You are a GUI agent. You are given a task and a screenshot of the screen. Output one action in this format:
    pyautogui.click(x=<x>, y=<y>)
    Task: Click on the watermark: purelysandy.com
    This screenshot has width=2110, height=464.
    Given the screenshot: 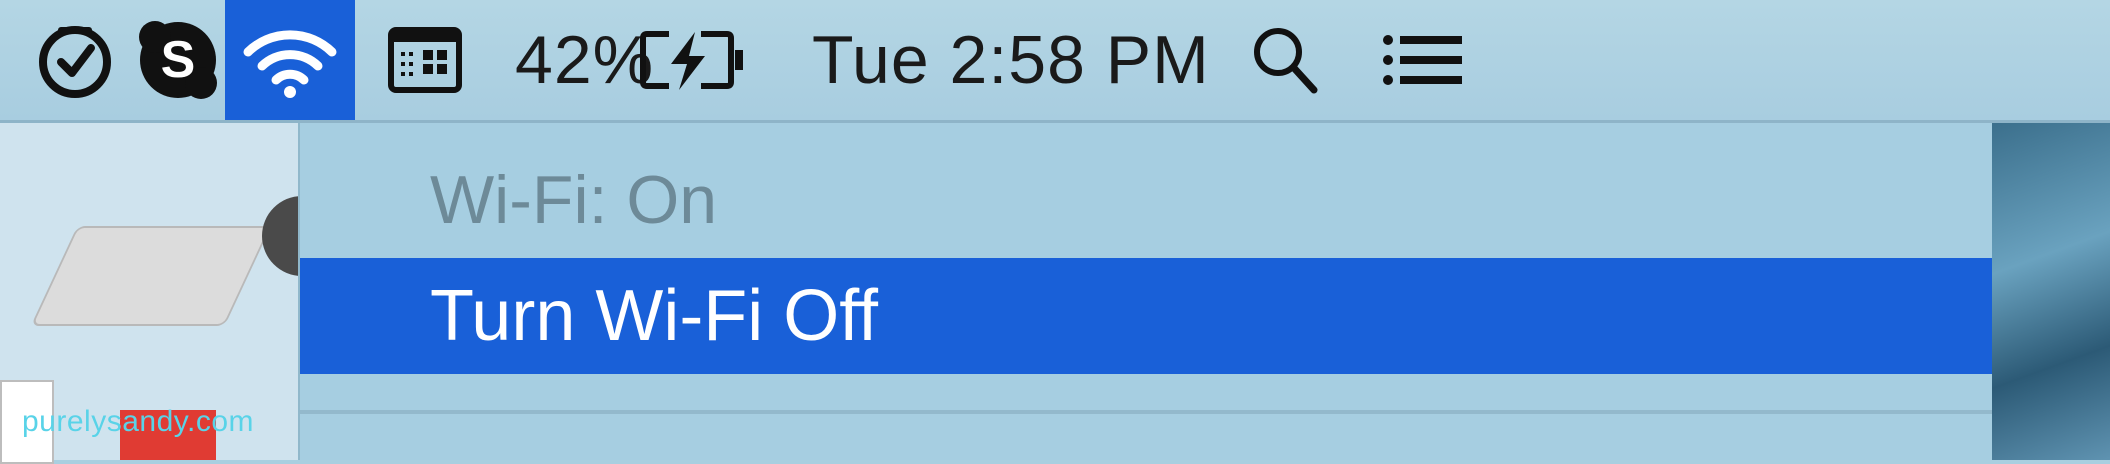 What is the action you would take?
    pyautogui.click(x=138, y=421)
    